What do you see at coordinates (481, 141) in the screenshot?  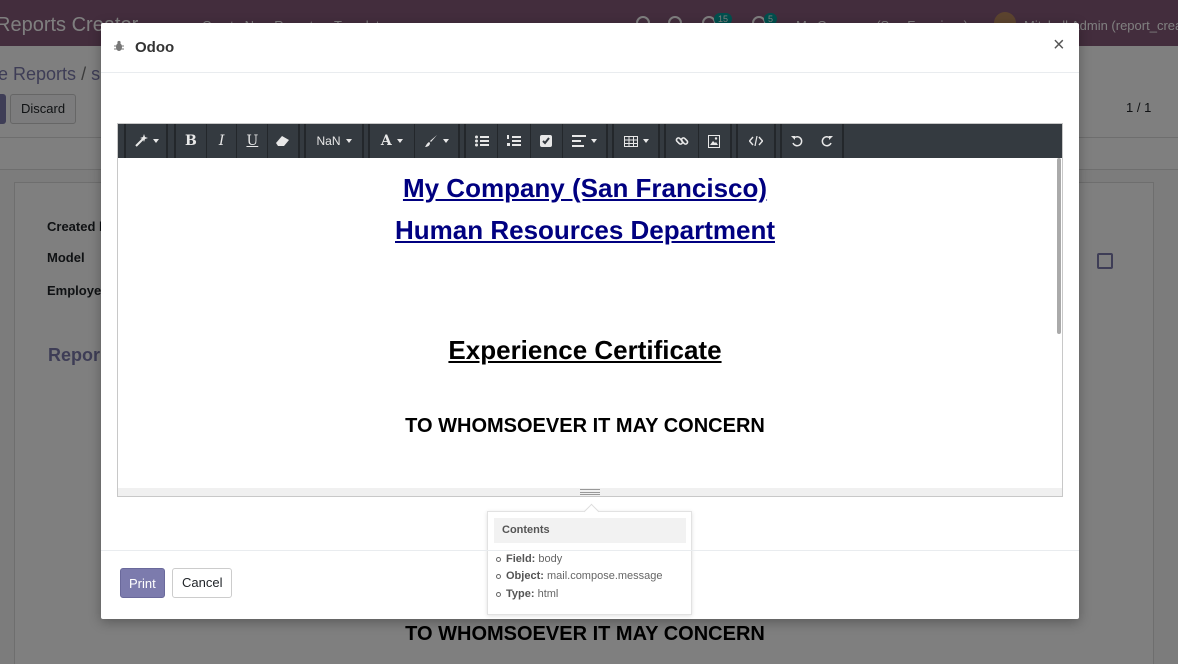 I see `bullet-list-icon` at bounding box center [481, 141].